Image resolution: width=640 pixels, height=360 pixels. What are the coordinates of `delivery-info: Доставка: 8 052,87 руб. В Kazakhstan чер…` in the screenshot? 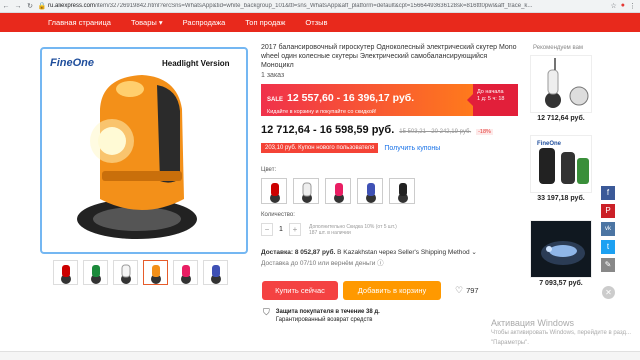 It's located at (369, 258).